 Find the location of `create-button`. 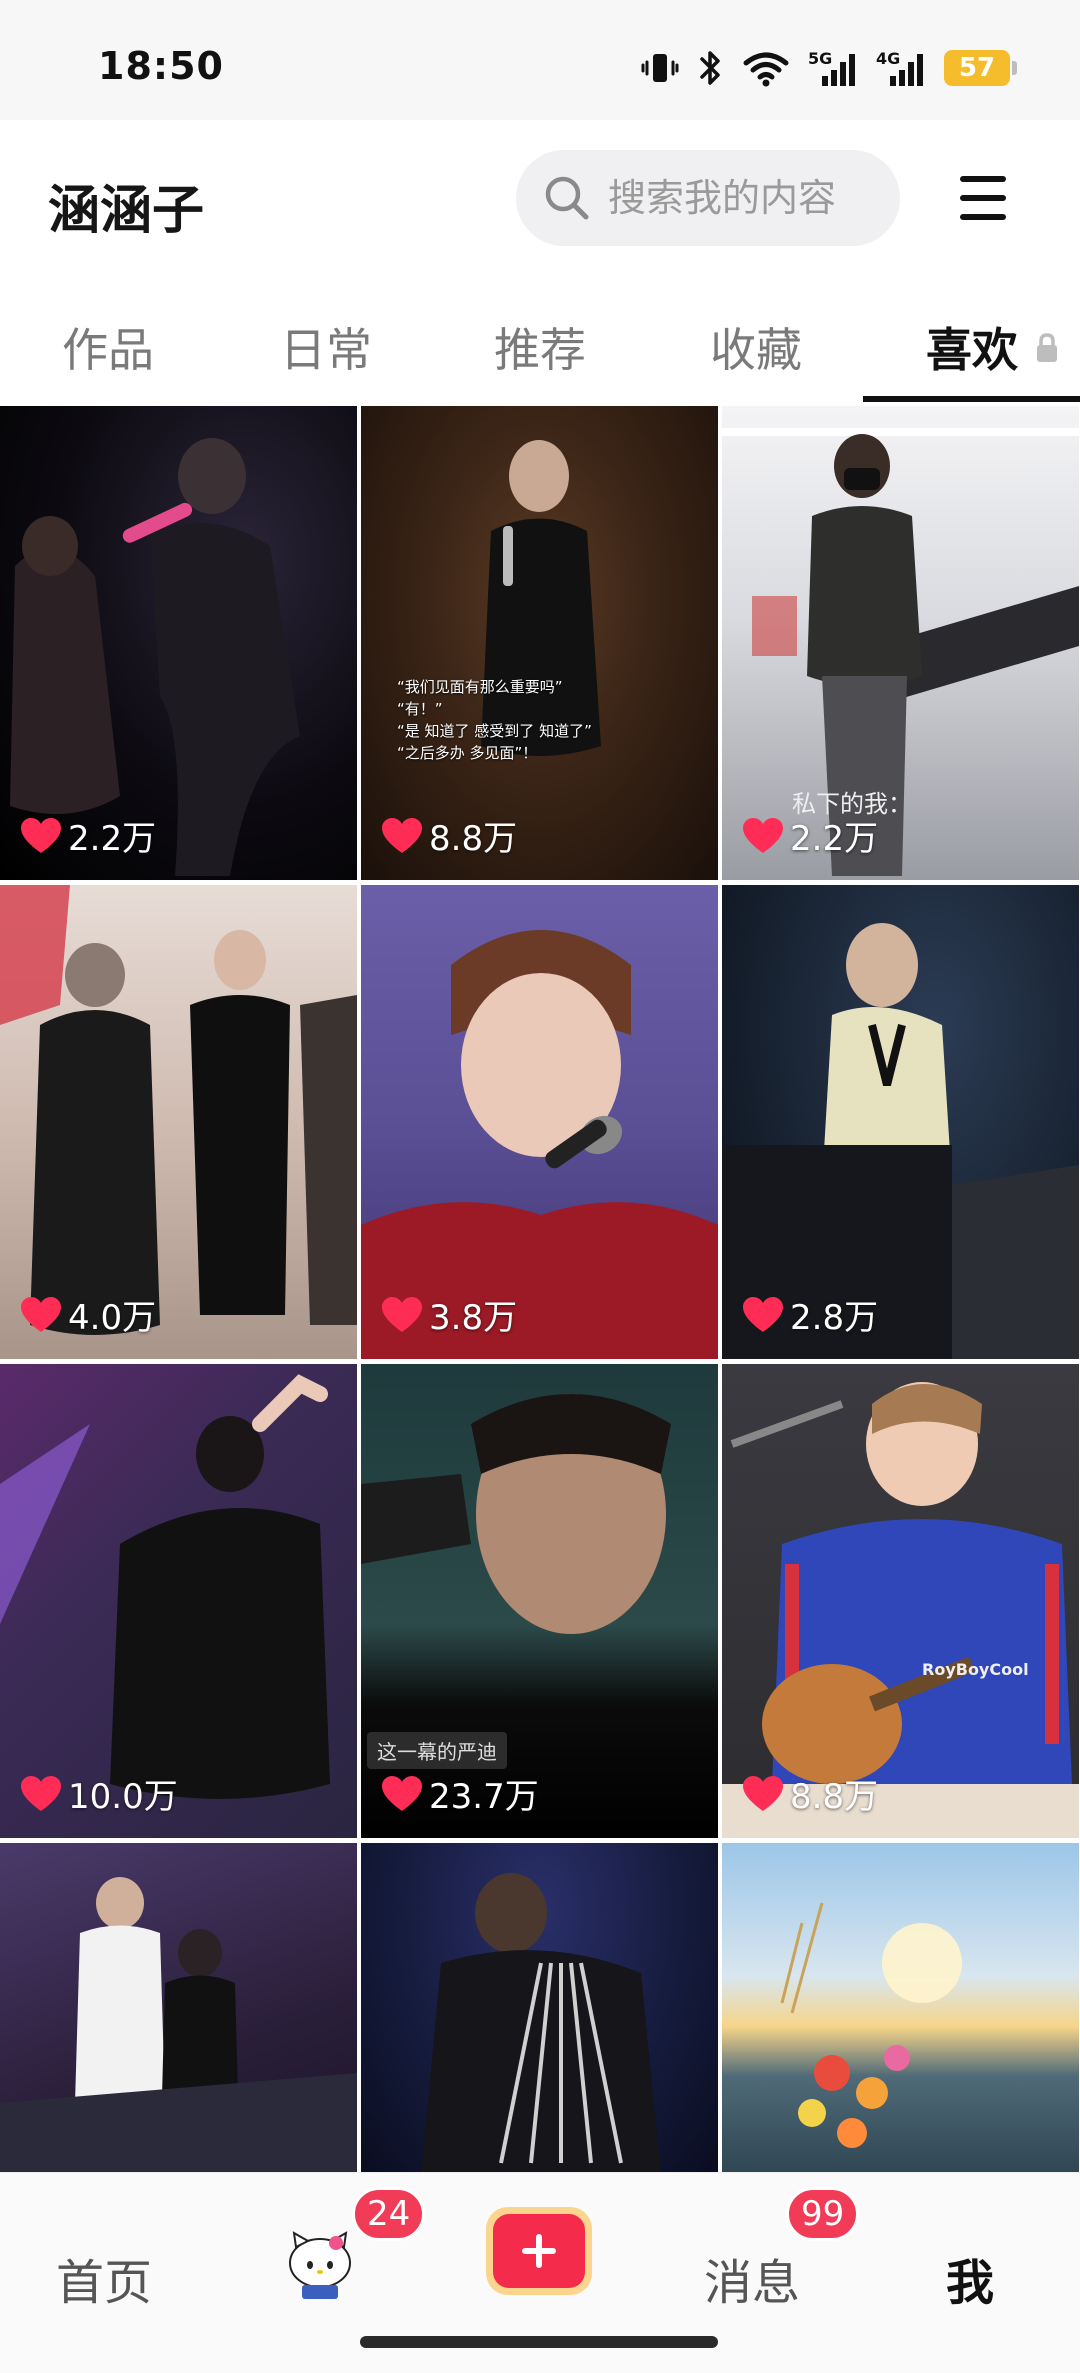

create-button is located at coordinates (539, 2251).